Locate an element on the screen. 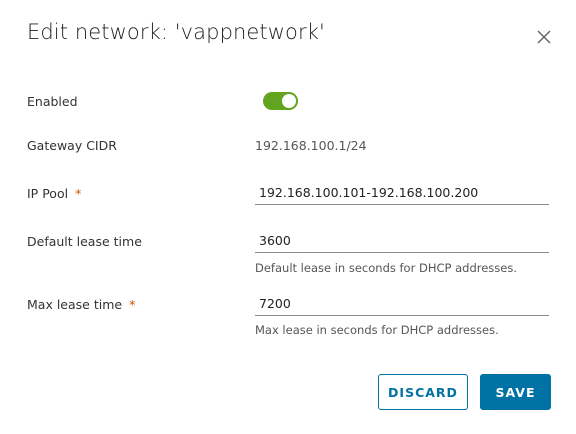  default-lease-time-input is located at coordinates (402, 241).